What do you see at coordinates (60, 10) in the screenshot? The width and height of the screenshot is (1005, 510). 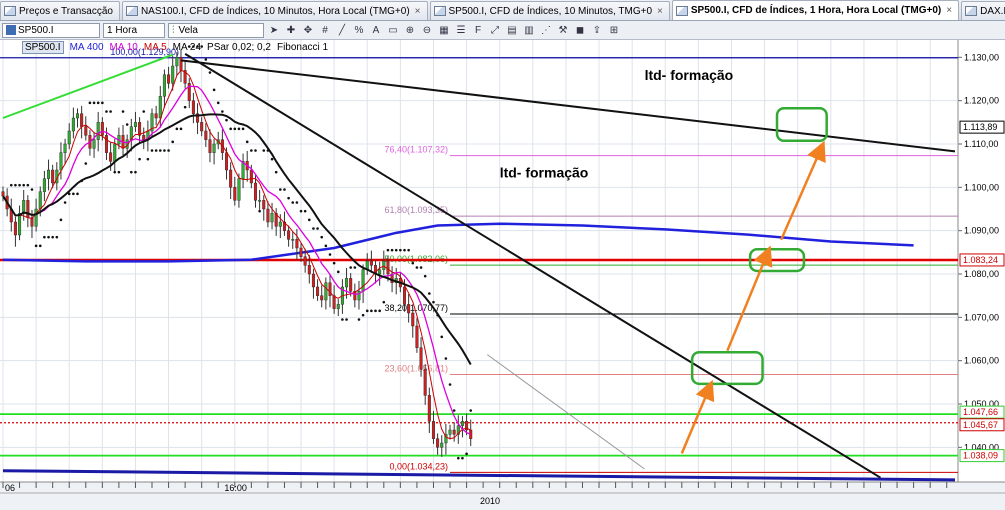 I see `tab-0: Preços e Transacção` at bounding box center [60, 10].